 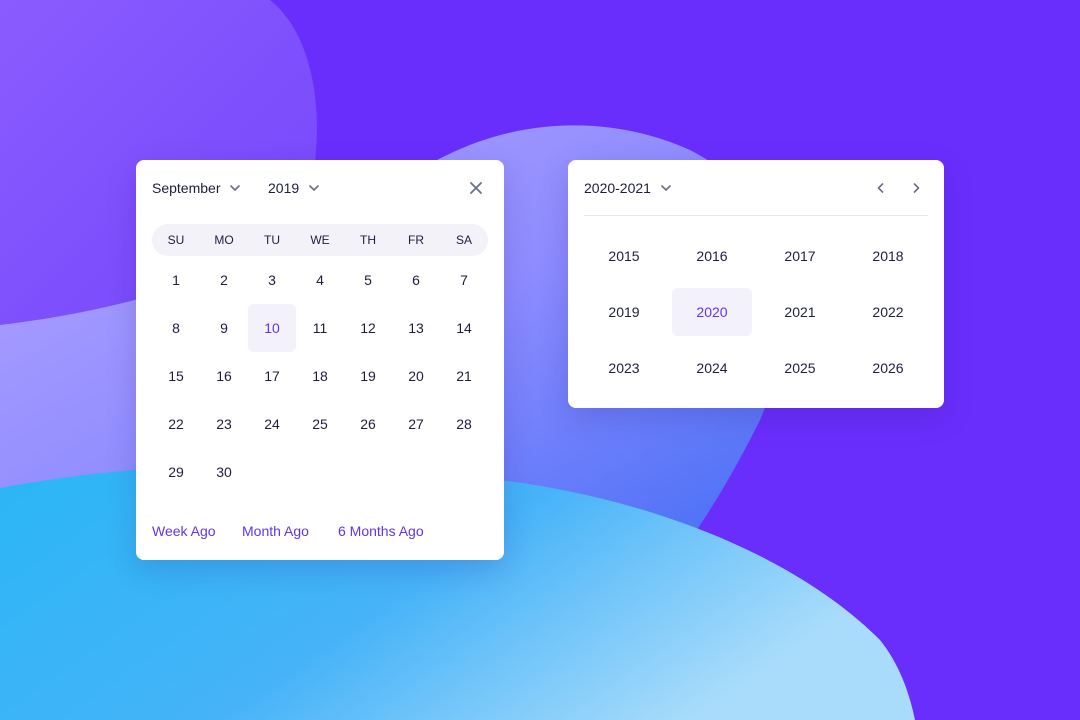 What do you see at coordinates (176, 328) in the screenshot?
I see `day-cell: 8` at bounding box center [176, 328].